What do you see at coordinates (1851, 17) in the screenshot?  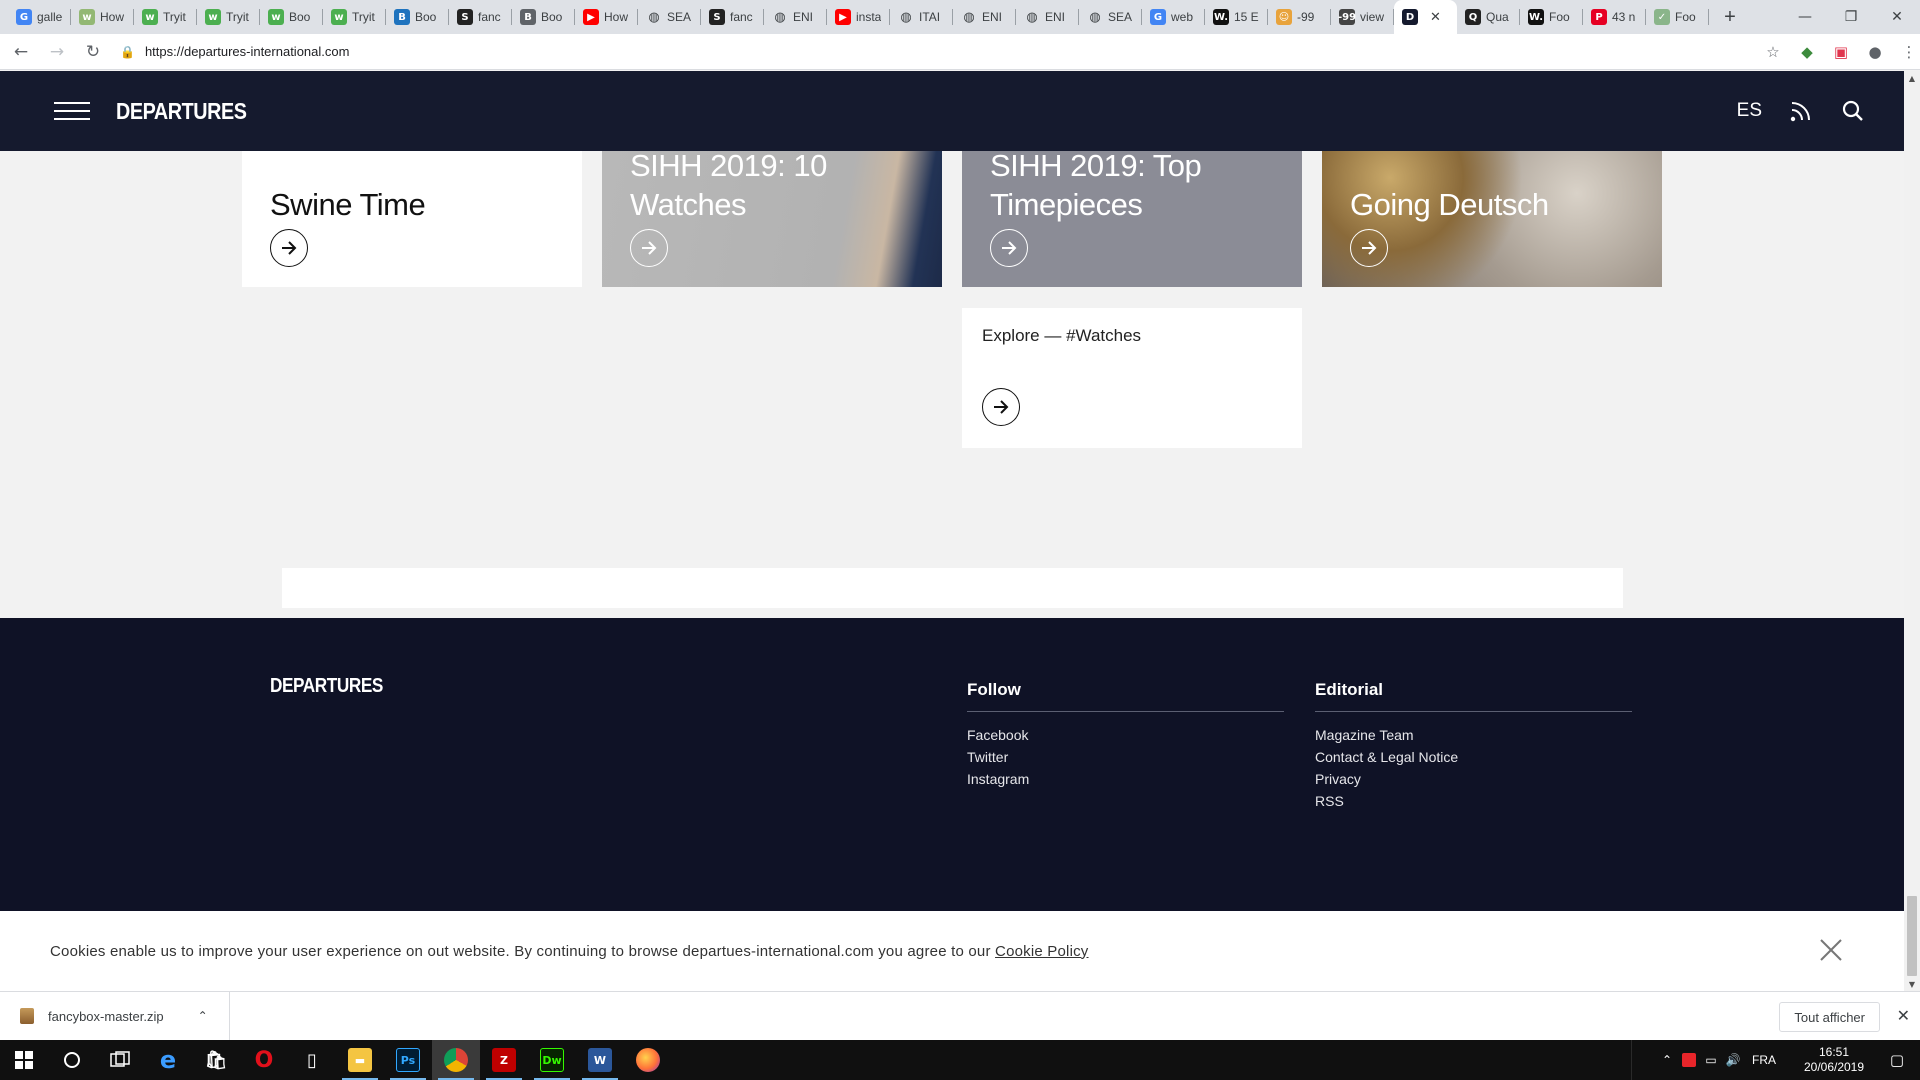 I see `restore-icon: ❐` at bounding box center [1851, 17].